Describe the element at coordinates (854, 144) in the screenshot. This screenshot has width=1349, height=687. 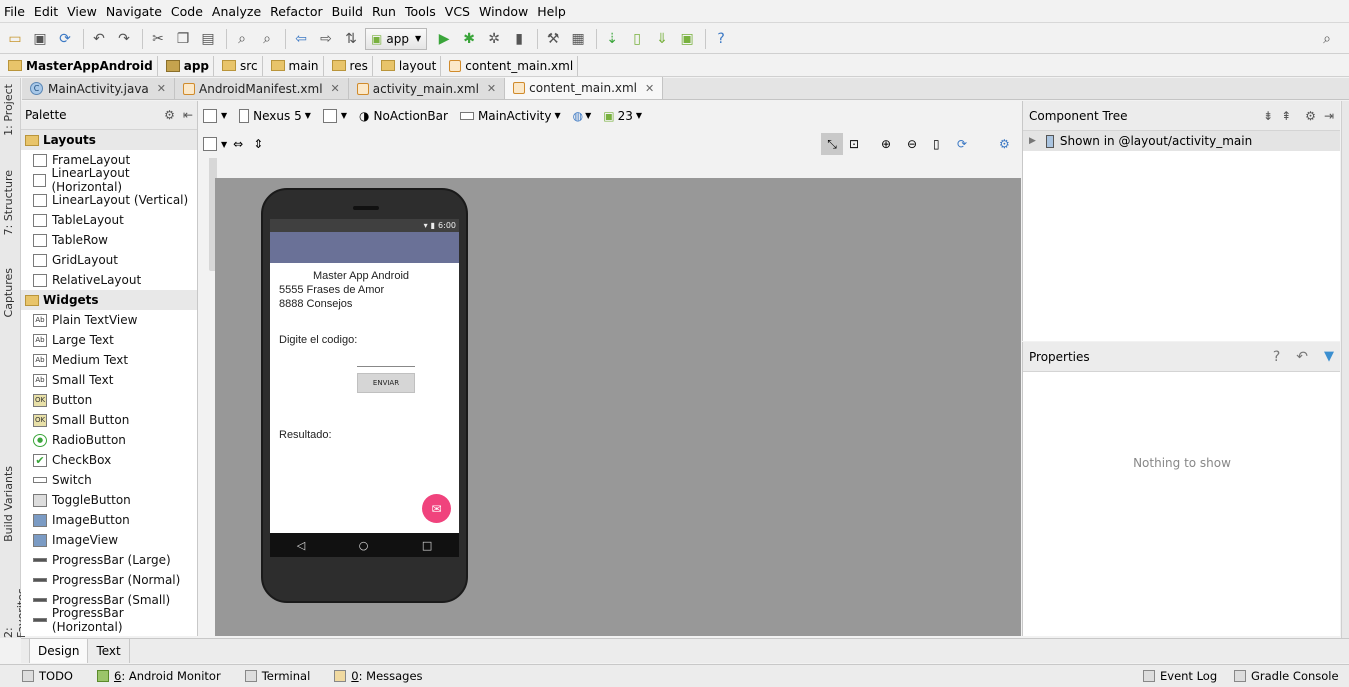
I see `zoom-100-icon: ⊡` at that location.